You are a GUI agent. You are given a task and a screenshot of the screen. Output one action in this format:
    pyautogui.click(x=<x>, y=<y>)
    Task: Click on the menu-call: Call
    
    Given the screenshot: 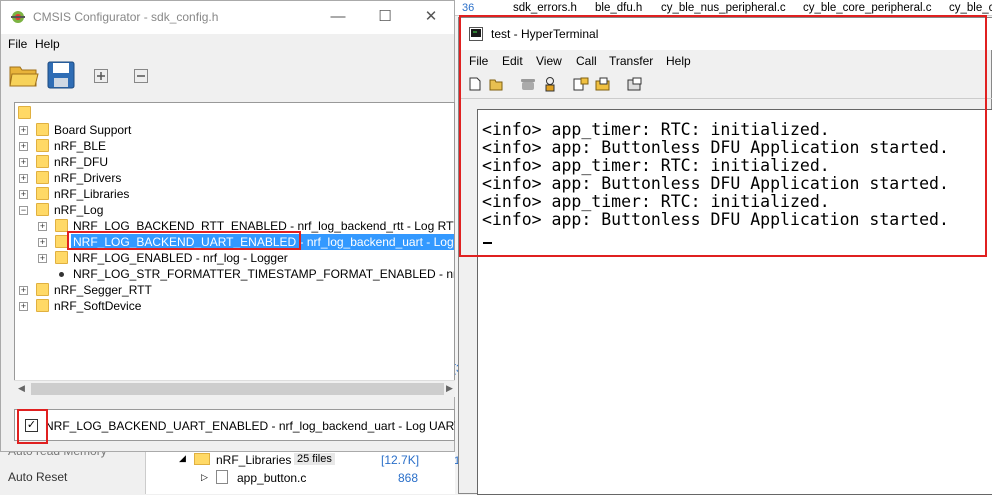 What is the action you would take?
    pyautogui.click(x=586, y=61)
    